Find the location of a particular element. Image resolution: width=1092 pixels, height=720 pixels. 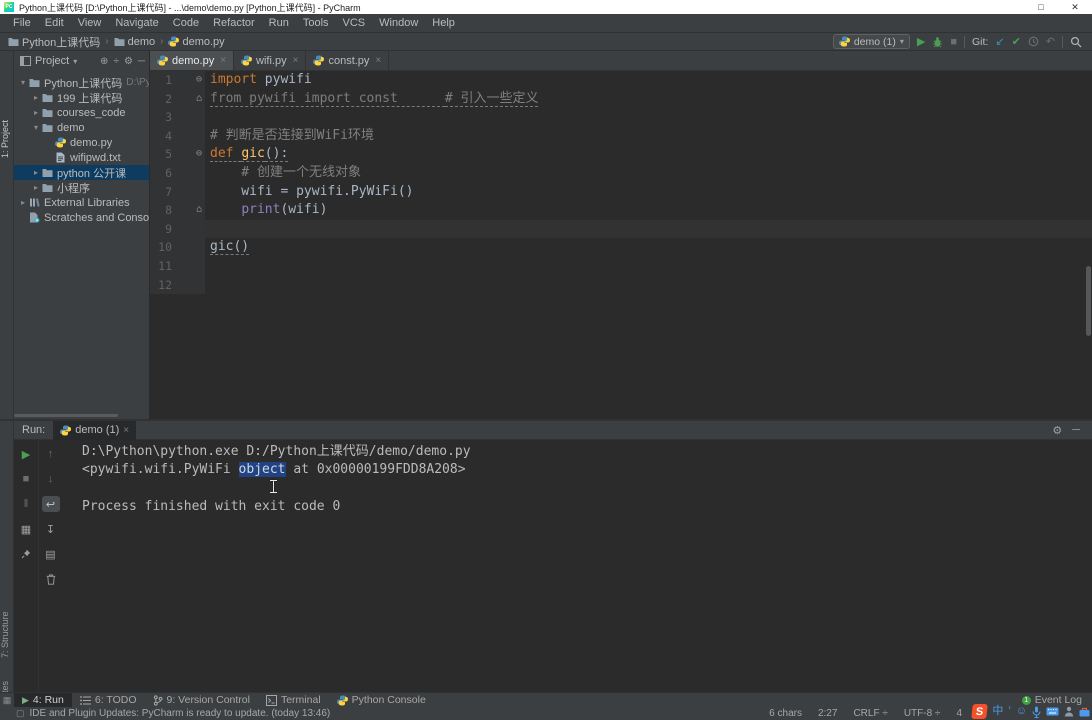

history-button is located at coordinates (1033, 41).